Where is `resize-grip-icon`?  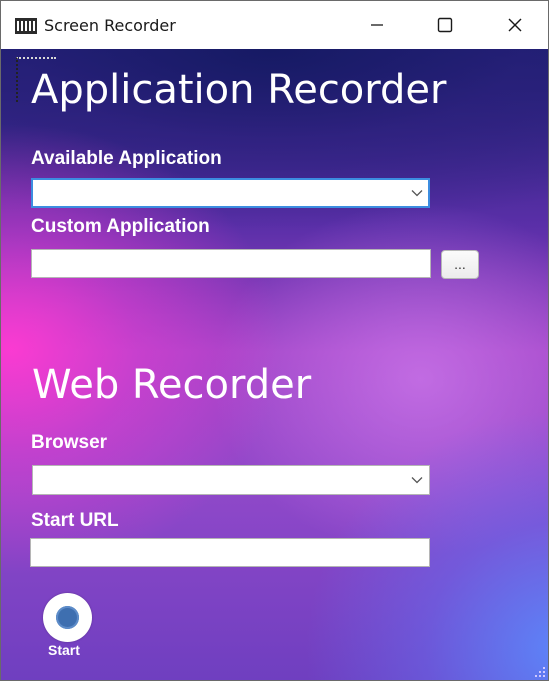
resize-grip-icon is located at coordinates (540, 672).